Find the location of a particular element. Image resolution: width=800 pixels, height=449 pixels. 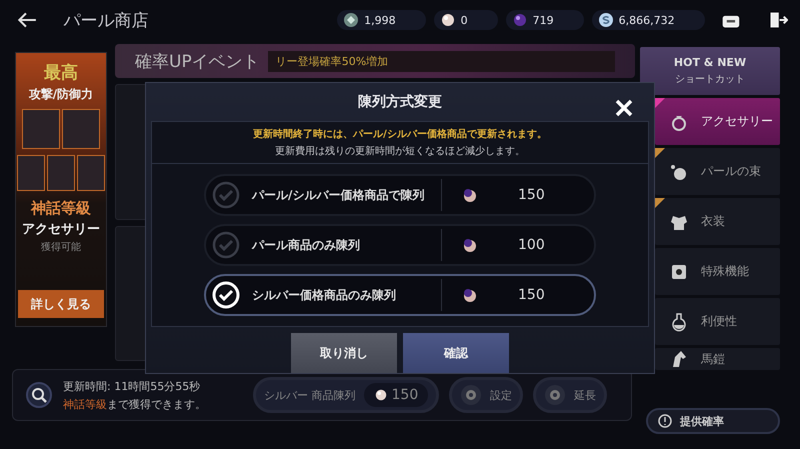

category-label: アクセサリー is located at coordinates (61, 229).